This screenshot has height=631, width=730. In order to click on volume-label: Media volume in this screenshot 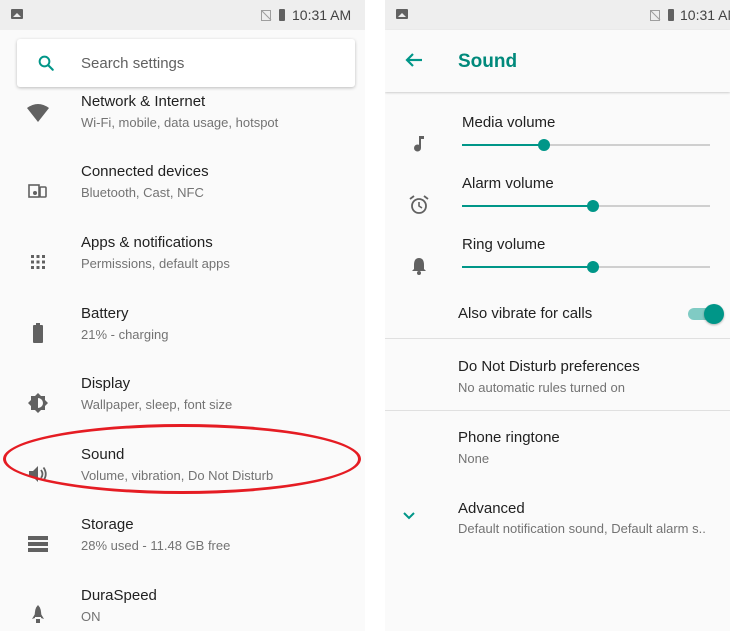, I will do `click(509, 122)`.